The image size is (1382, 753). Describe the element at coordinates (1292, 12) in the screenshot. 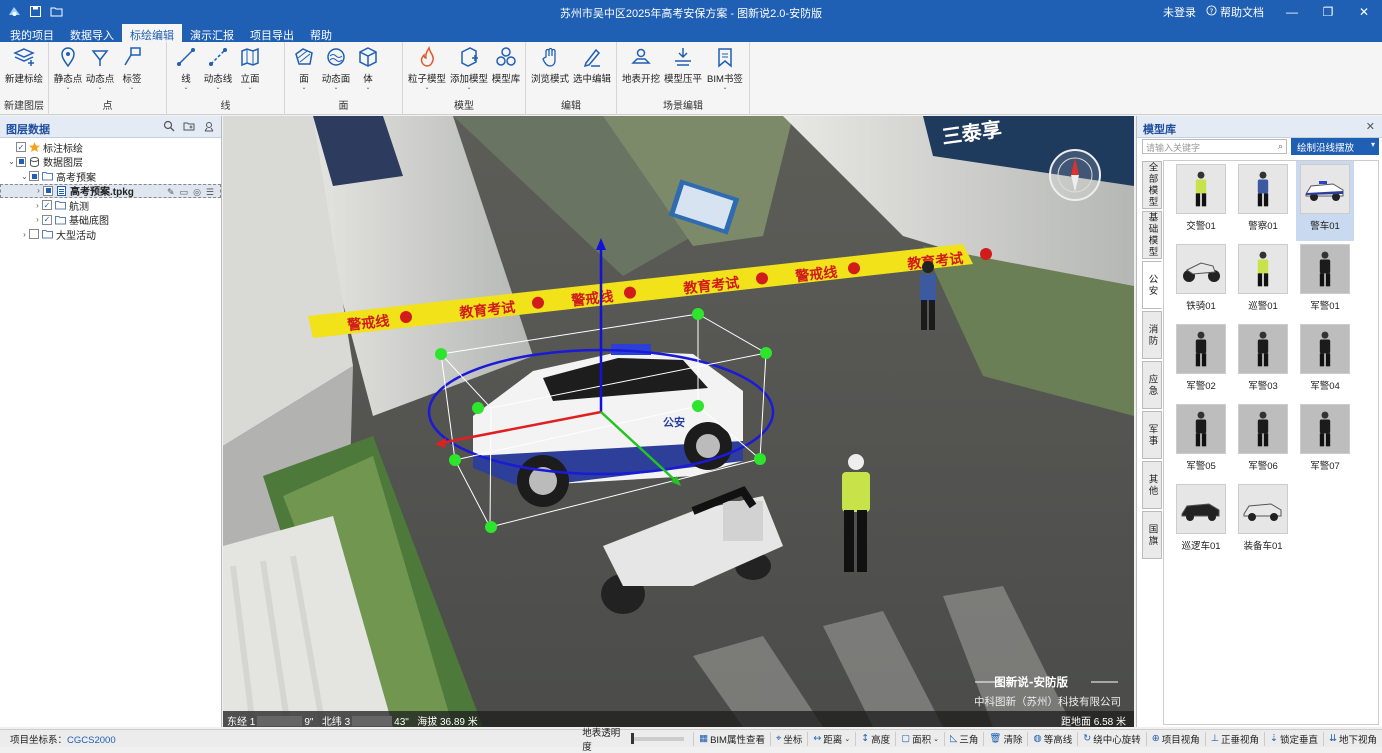

I see `minimize-button: —` at that location.